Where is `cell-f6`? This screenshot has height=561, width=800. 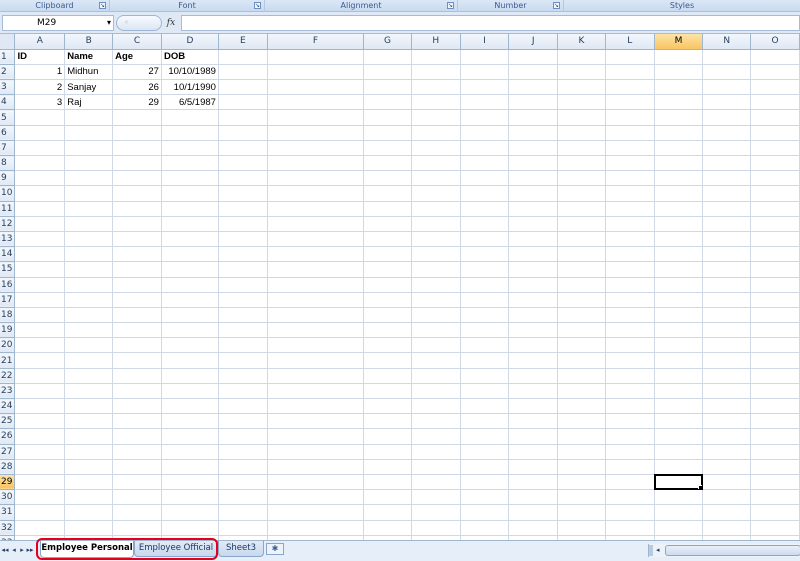 cell-f6 is located at coordinates (316, 133).